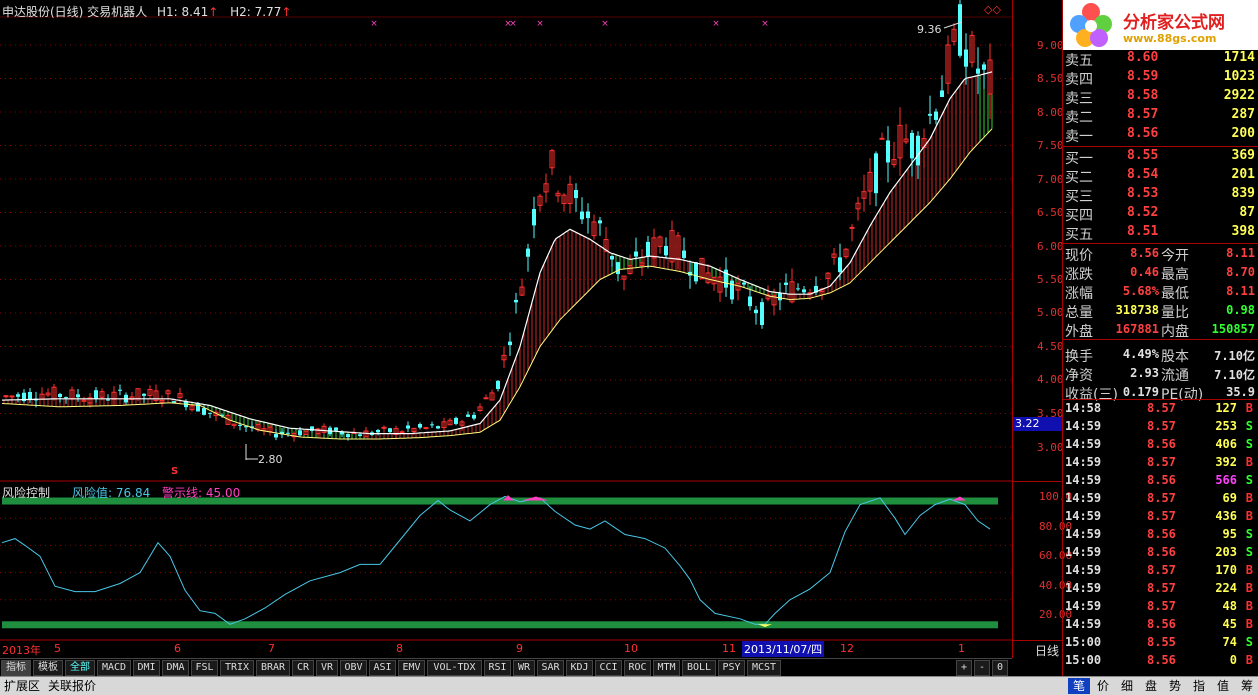  Describe the element at coordinates (1038, 481) in the screenshot. I see `axis-divider` at that location.